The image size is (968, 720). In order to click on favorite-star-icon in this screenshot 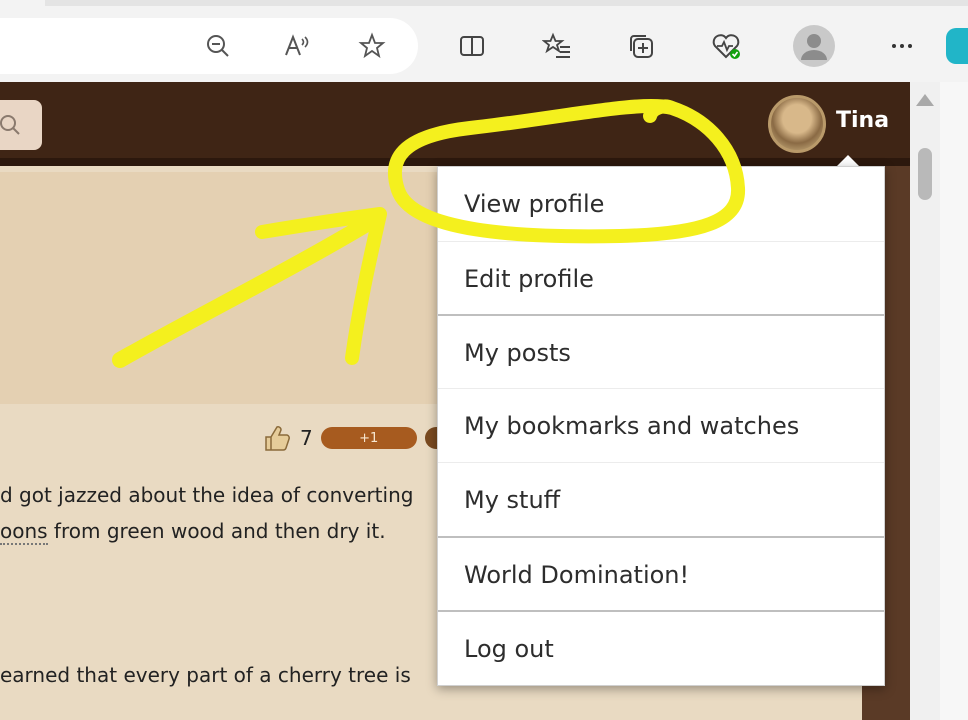, I will do `click(372, 46)`.